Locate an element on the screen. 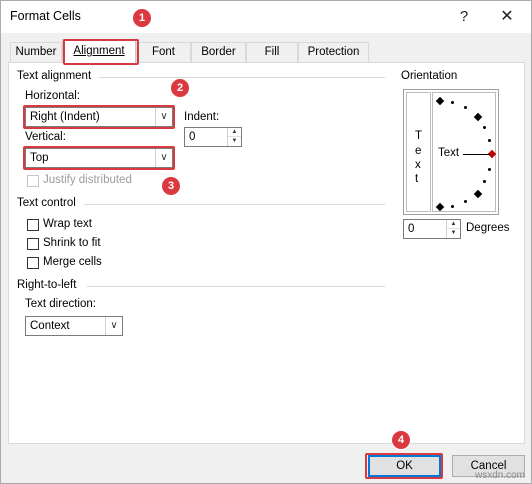 The width and height of the screenshot is (532, 484). vertical-text-letter: x is located at coordinates (418, 165).